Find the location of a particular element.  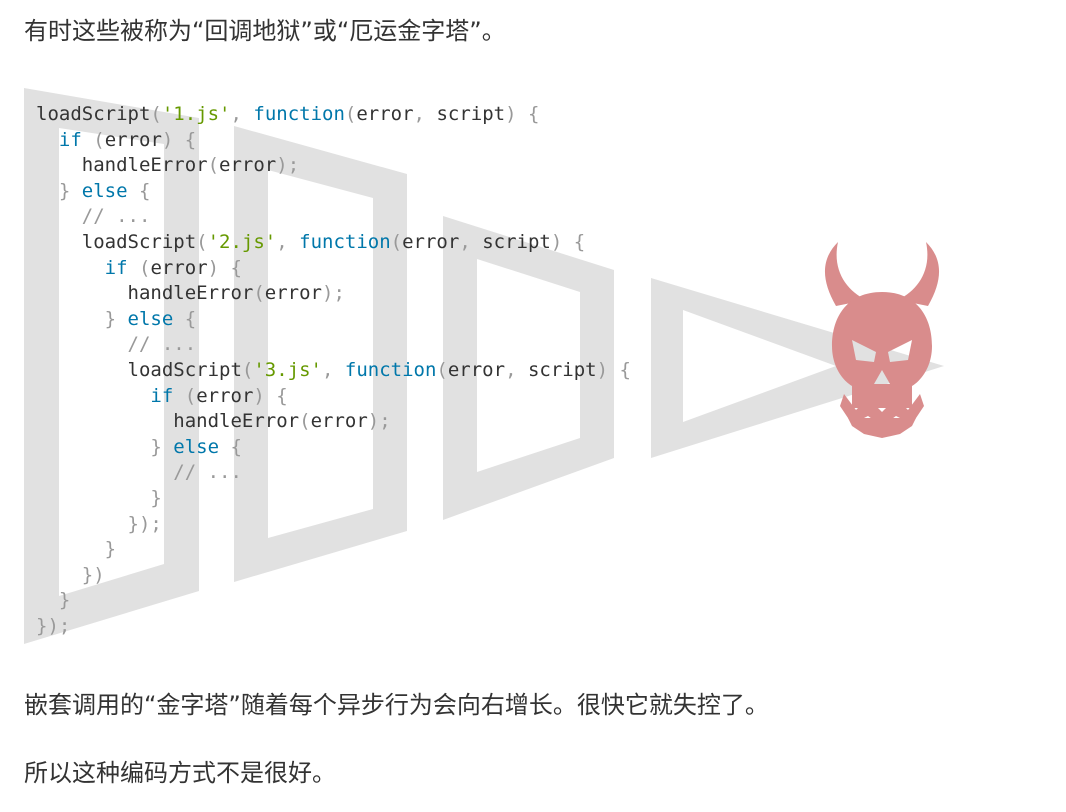

pyramid-paragraph: 嵌套调用的“金字塔”随着每个异步行为会向右增长。很快它就失控了。 is located at coordinates (396, 705).